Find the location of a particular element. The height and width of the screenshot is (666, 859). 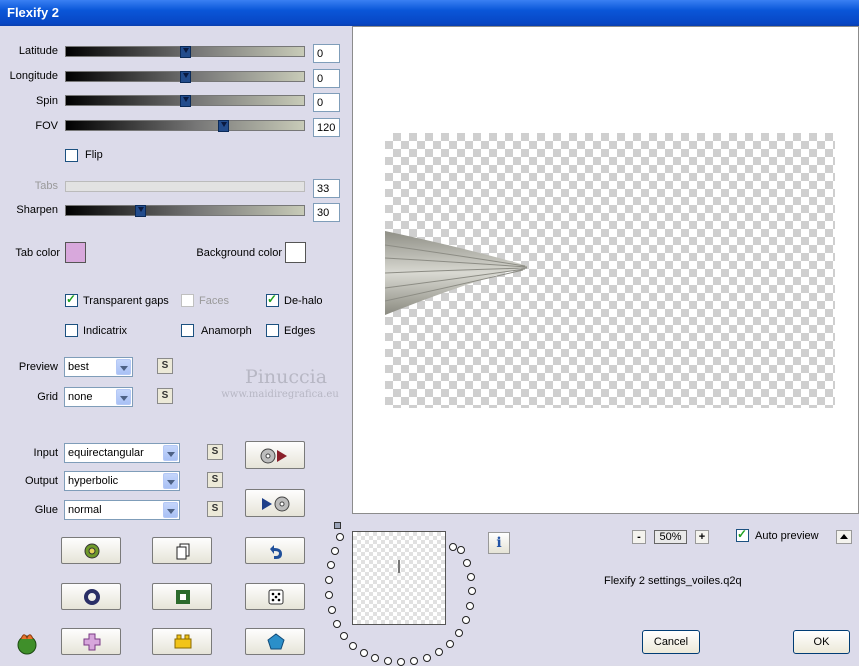

longitude-label: Longitude is located at coordinates (33, 76).